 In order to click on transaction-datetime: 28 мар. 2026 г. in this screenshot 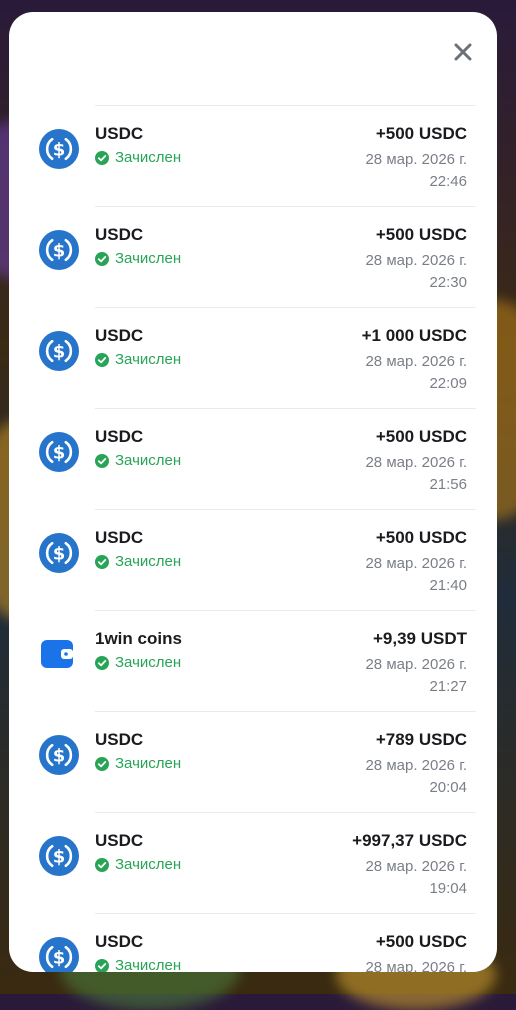, I will do `click(416, 964)`.